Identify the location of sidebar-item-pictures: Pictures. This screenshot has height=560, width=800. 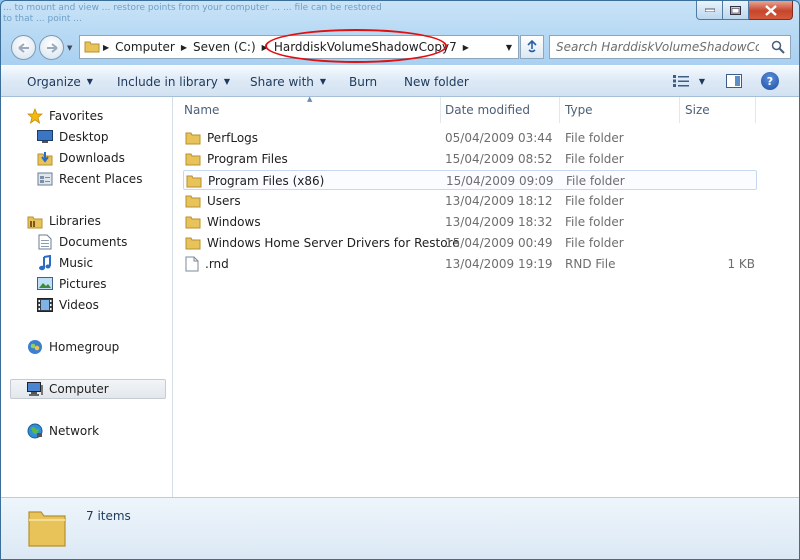
(72, 284).